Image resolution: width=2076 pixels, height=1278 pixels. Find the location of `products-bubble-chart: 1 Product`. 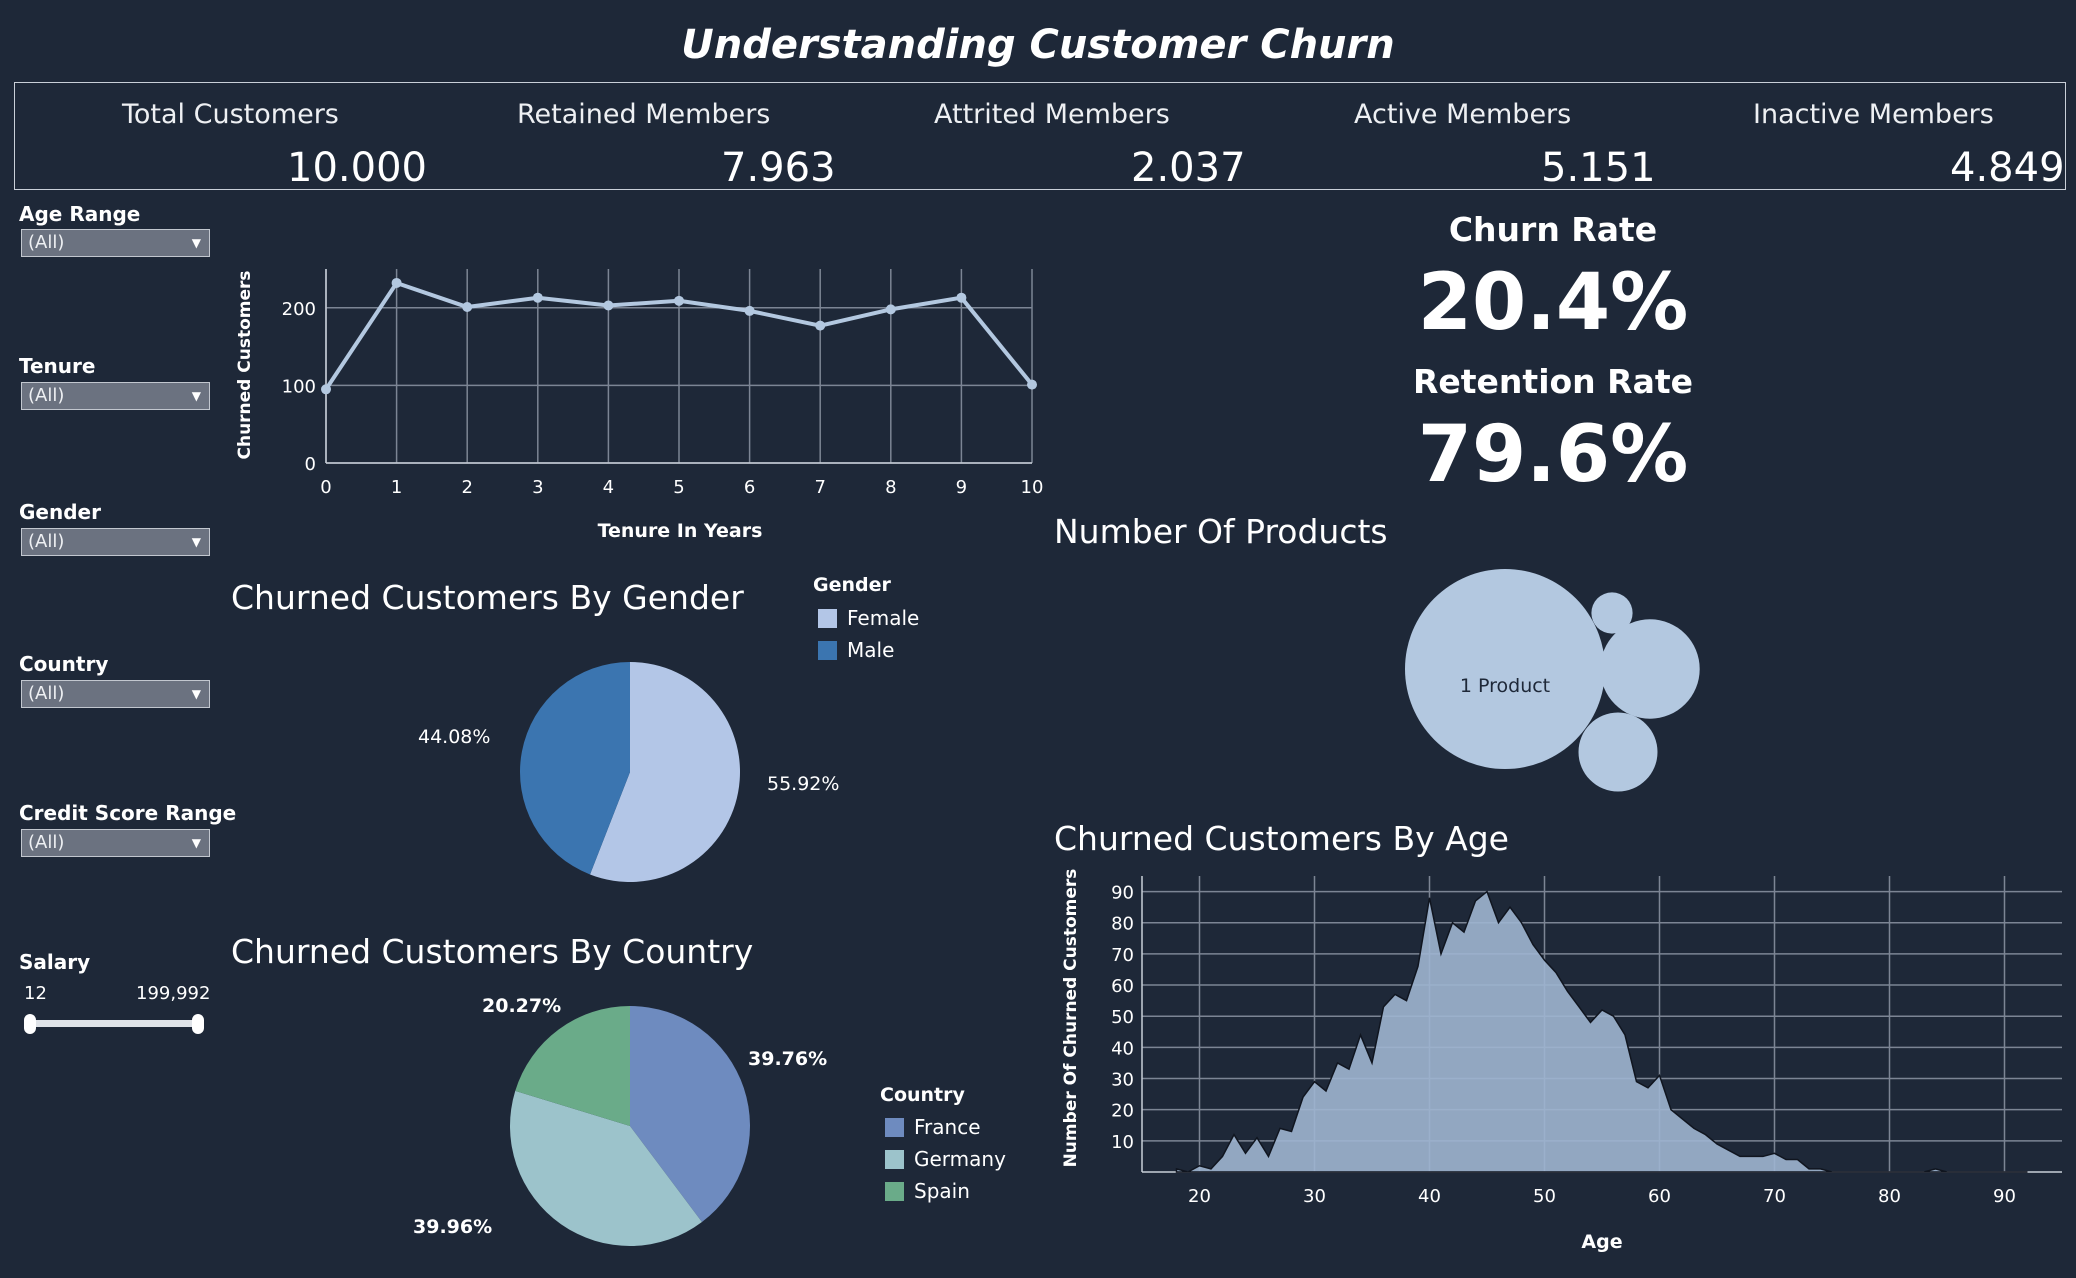

products-bubble-chart: 1 Product is located at coordinates (1552, 680).